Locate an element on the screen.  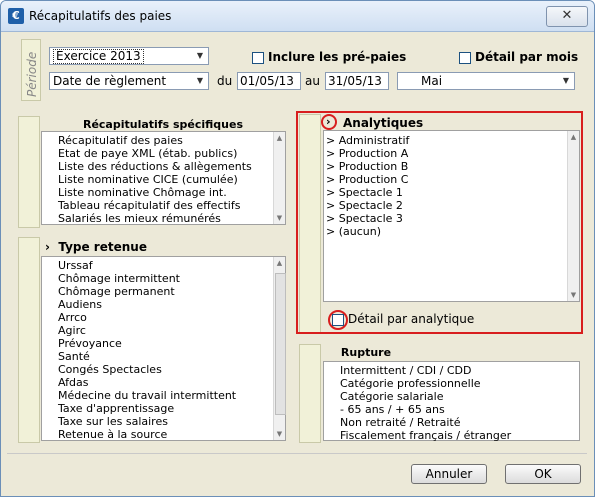
list-item: Non retraité / Retraité is located at coordinates (455, 422).